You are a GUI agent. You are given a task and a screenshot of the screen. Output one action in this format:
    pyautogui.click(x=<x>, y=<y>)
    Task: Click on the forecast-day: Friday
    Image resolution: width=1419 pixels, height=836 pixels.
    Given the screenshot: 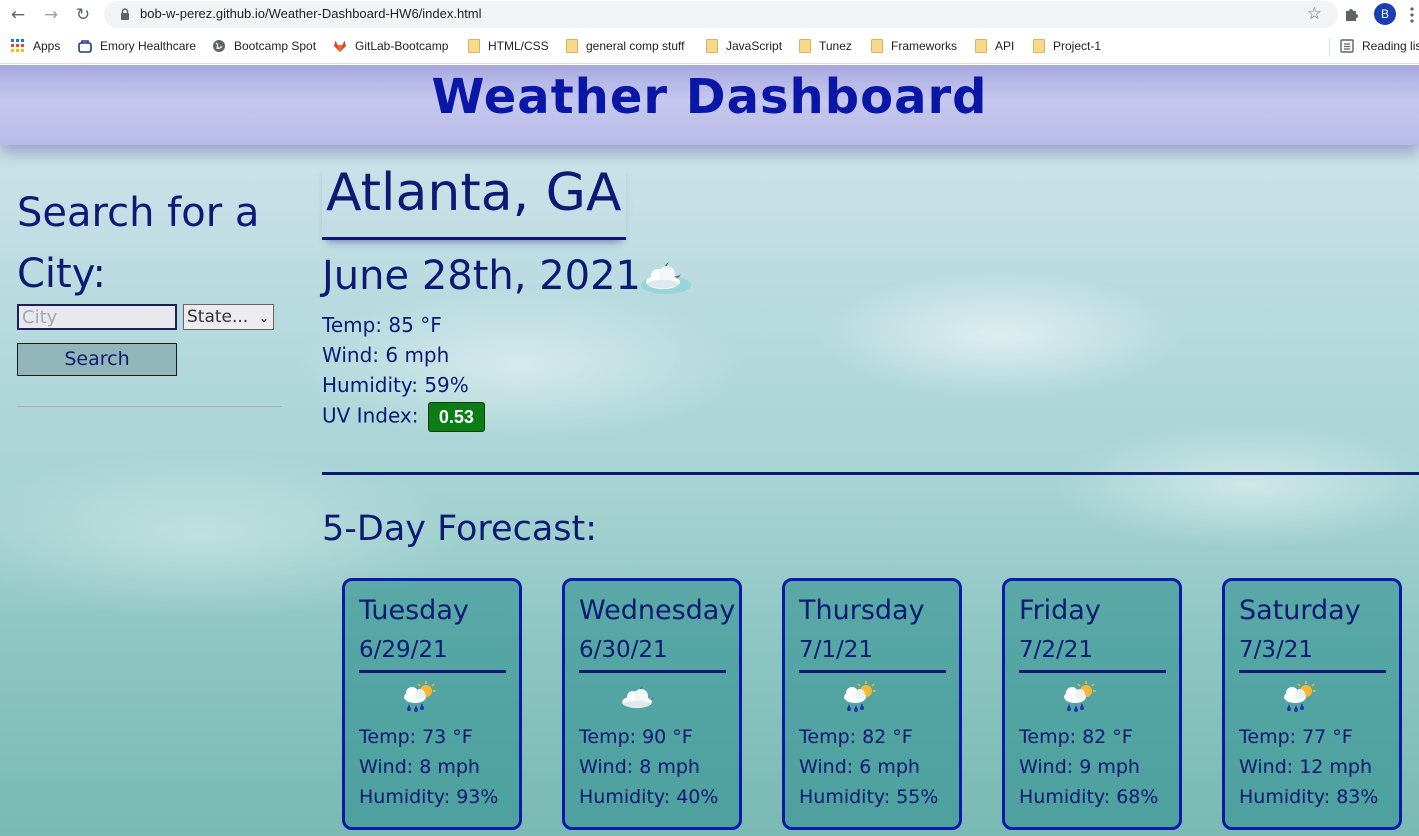 What is the action you would take?
    pyautogui.click(x=1060, y=610)
    